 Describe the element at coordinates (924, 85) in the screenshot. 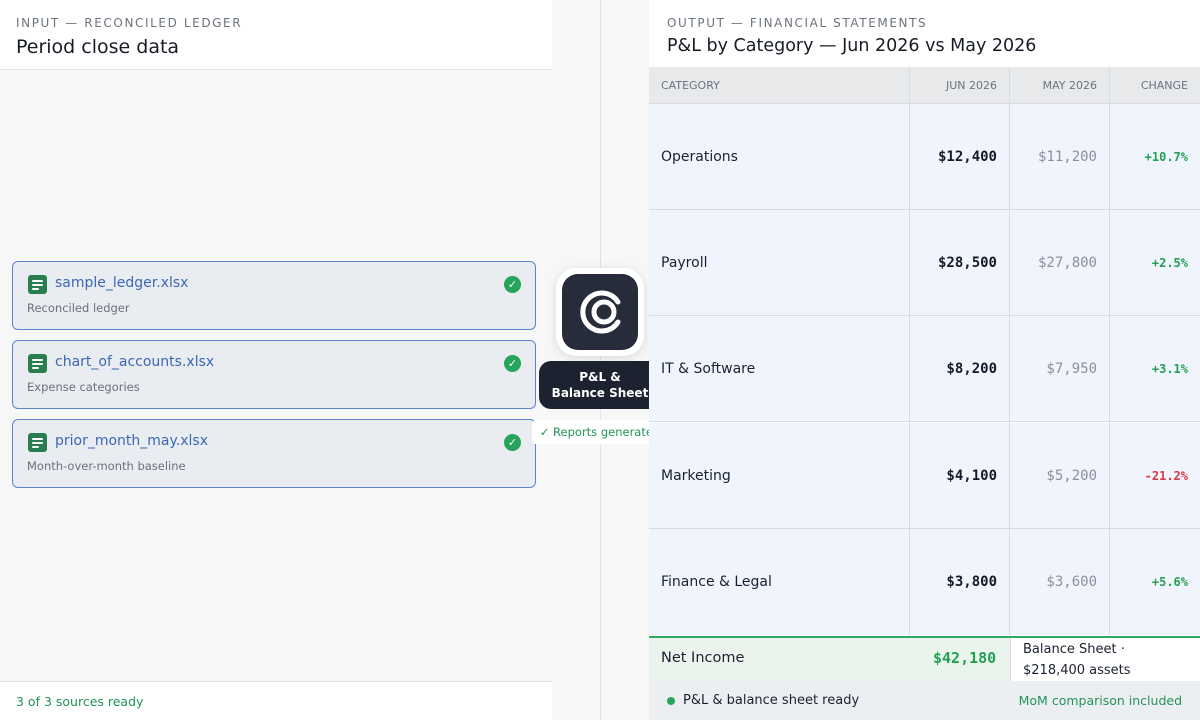

I see `table-header: CATEGORY JUN 2026 MAY 2026 CHANGE` at that location.